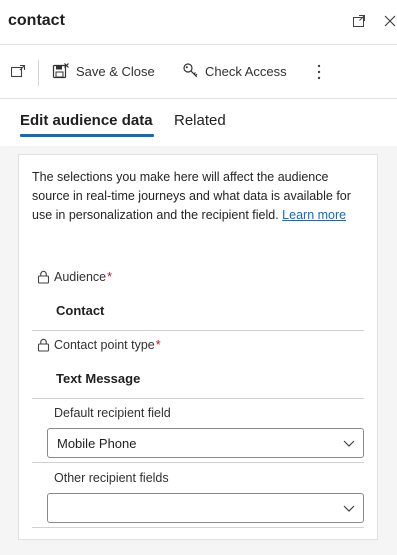  I want to click on audience-value: Contact, so click(80, 310).